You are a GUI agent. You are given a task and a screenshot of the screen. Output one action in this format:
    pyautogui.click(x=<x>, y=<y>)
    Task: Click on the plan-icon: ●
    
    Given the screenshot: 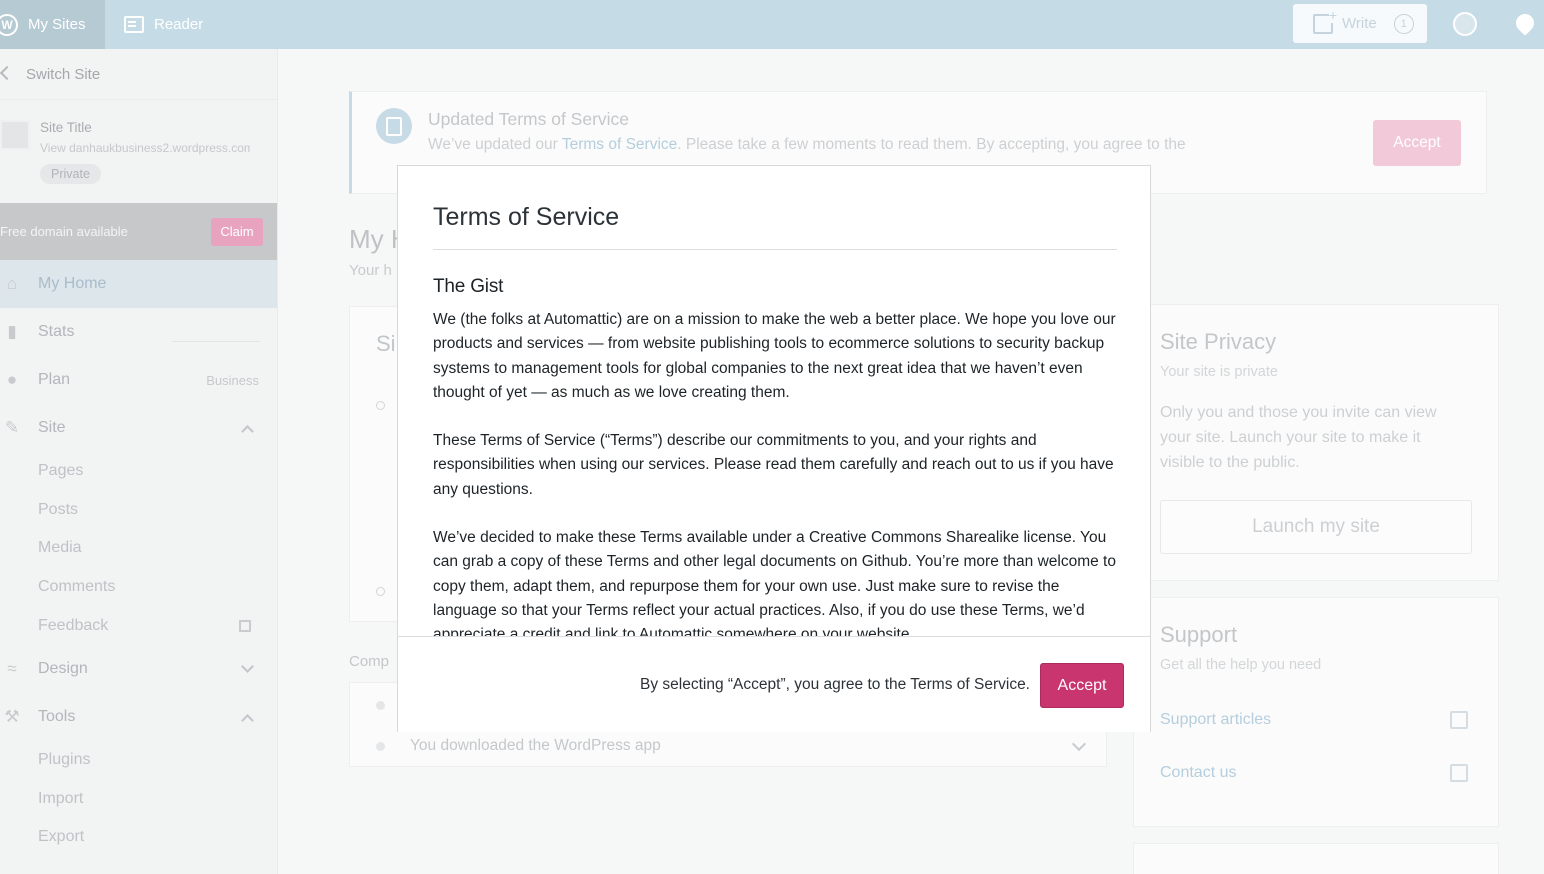 What is the action you would take?
    pyautogui.click(x=12, y=379)
    